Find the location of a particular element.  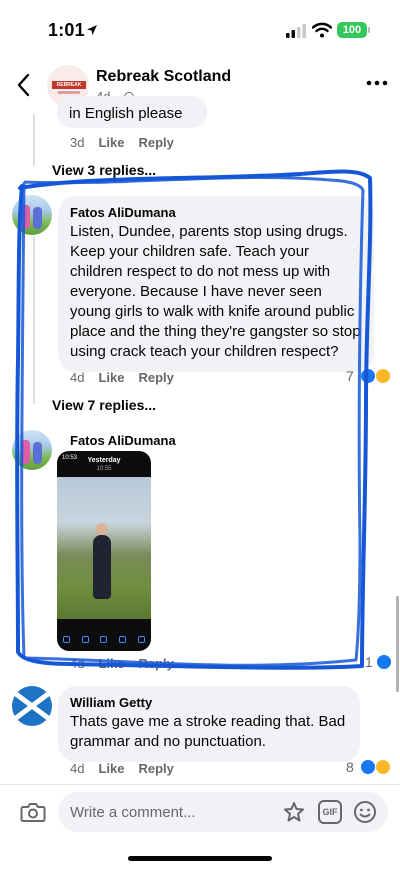

heart-icon is located at coordinates (85, 639).